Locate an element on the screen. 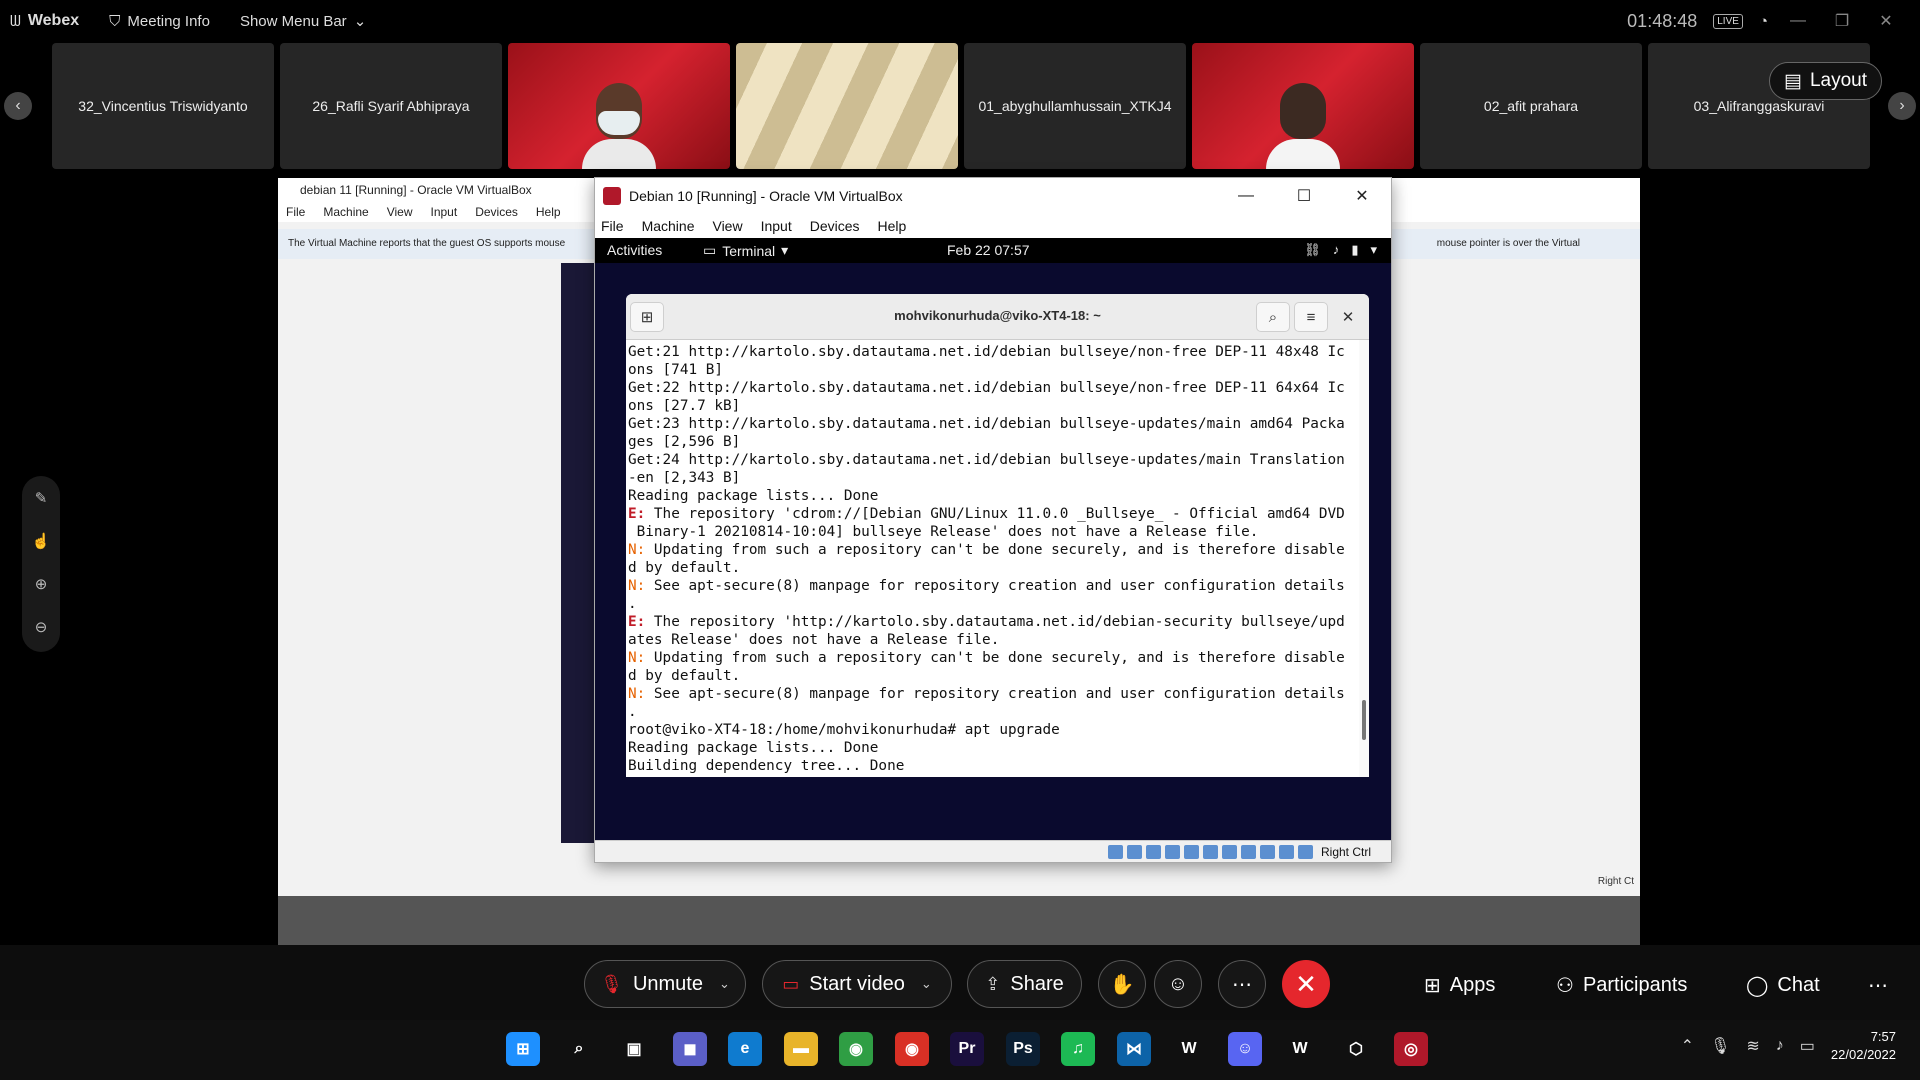  participant-tile: 32_Vincentius Triswidyanto is located at coordinates (163, 106).